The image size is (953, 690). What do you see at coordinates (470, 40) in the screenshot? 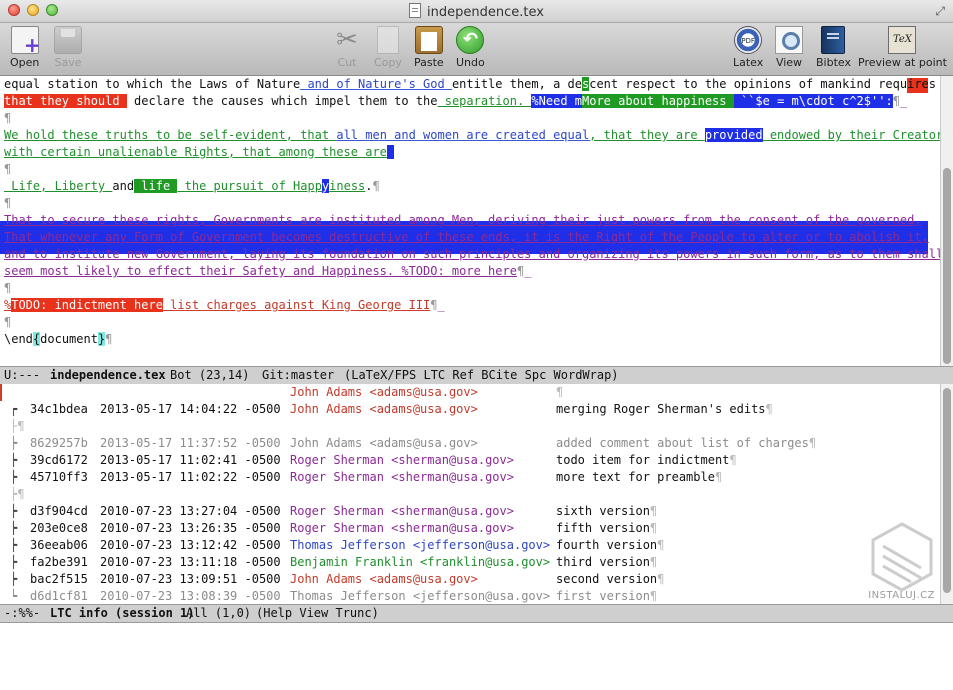
I see `undo-arrow-icon: ↶` at bounding box center [470, 40].